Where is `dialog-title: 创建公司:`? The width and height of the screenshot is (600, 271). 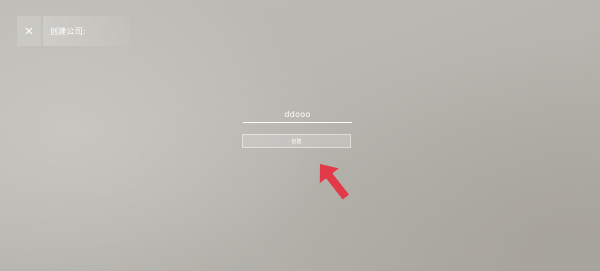
dialog-title: 创建公司: is located at coordinates (68, 31).